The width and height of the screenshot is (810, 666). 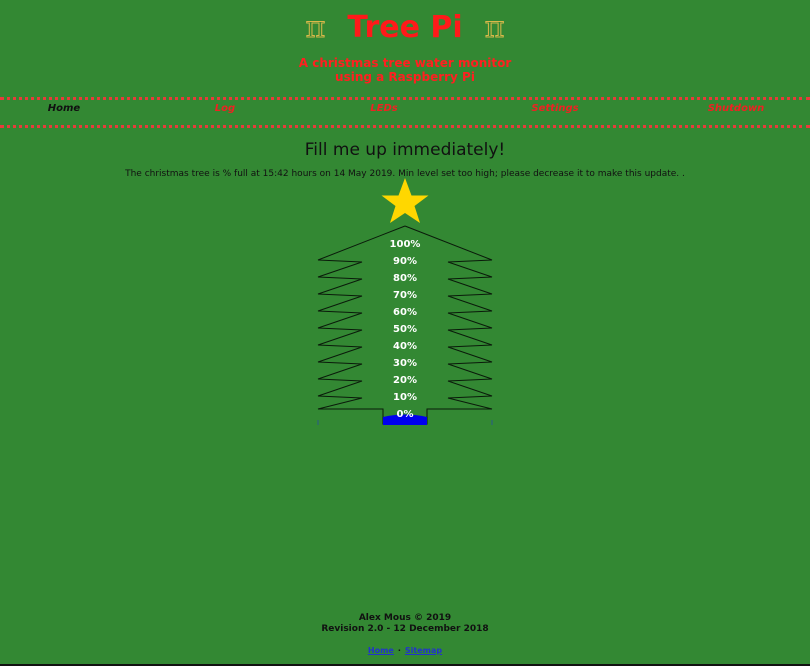 What do you see at coordinates (405, 346) in the screenshot?
I see `level-label-40: 40%` at bounding box center [405, 346].